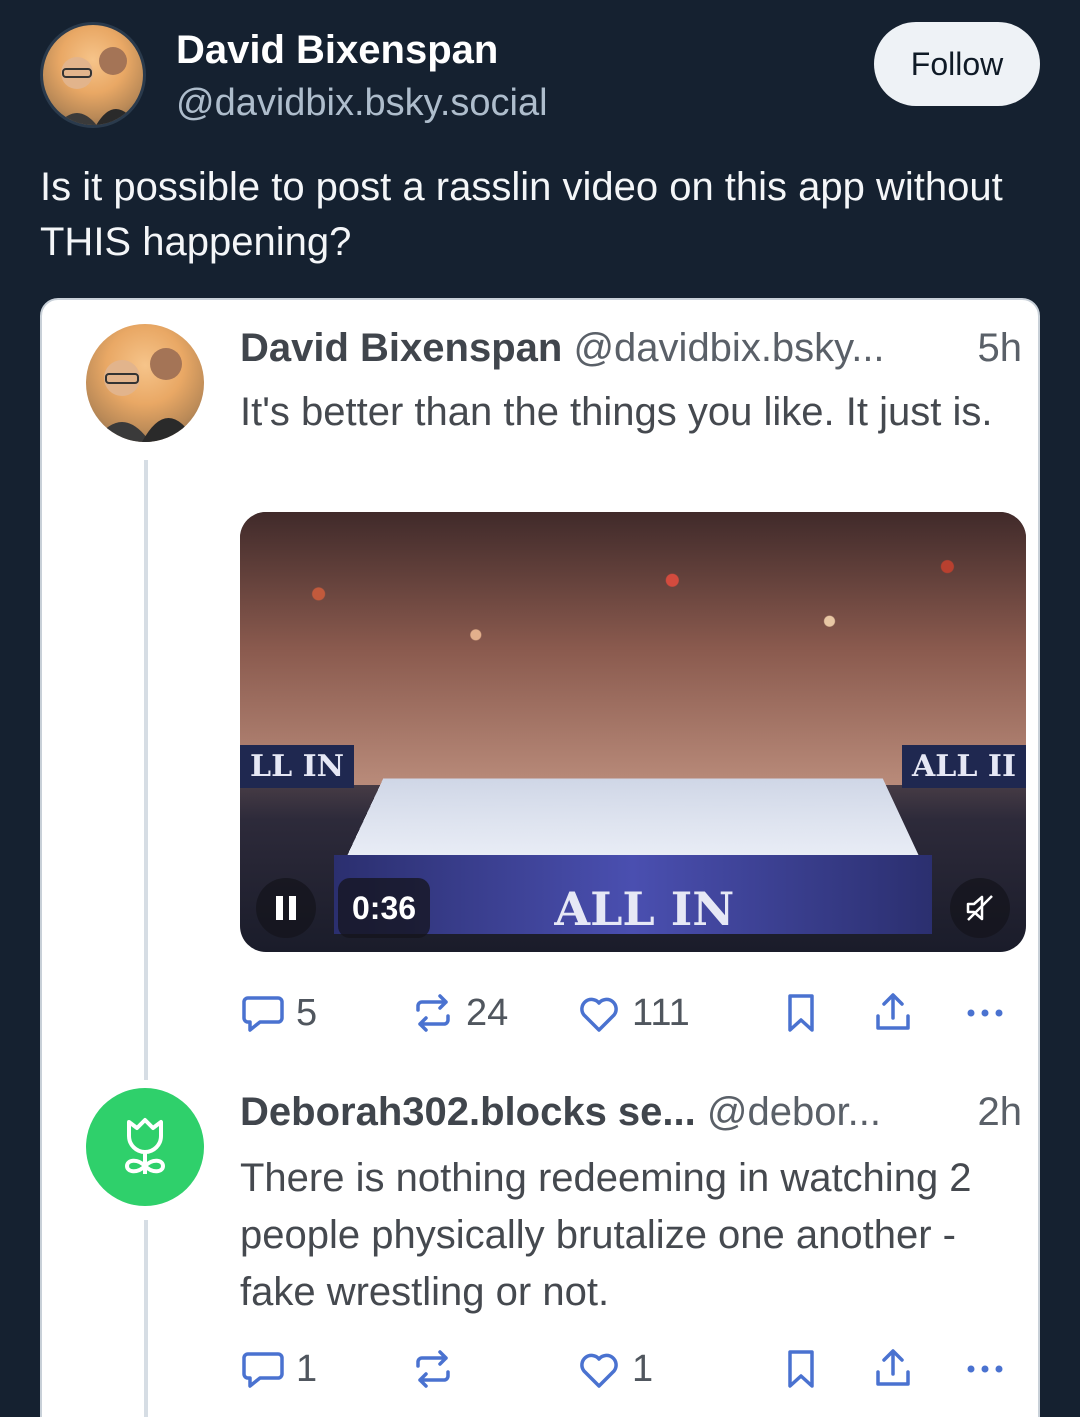 The height and width of the screenshot is (1417, 1080). Describe the element at coordinates (307, 1368) in the screenshot. I see `reply-count: 1` at that location.